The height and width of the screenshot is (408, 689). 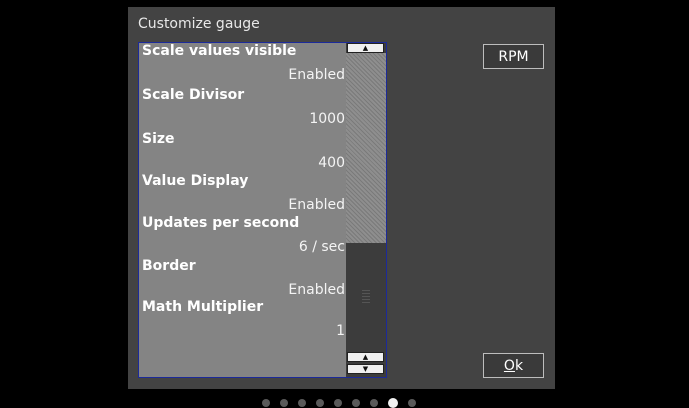 I want to click on list-item-size: Size 400, so click(x=243, y=152).